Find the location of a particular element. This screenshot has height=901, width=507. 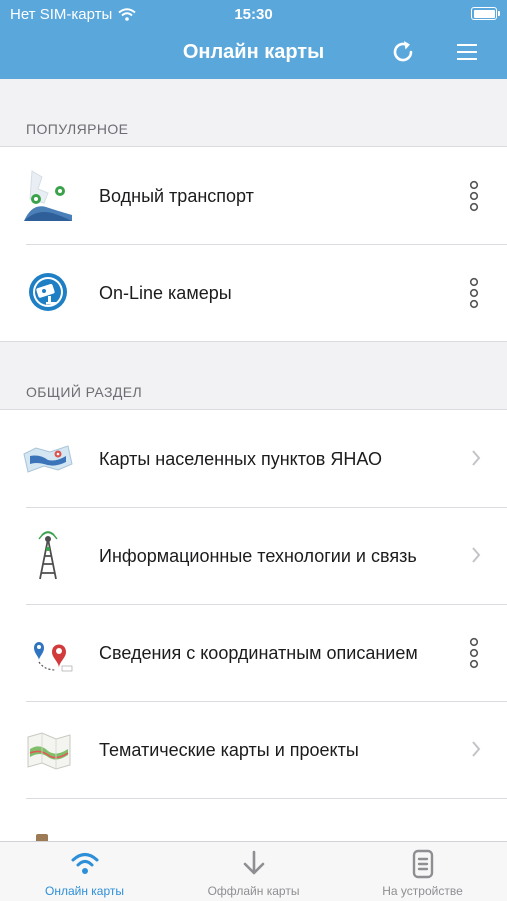

document-icon is located at coordinates (423, 864).